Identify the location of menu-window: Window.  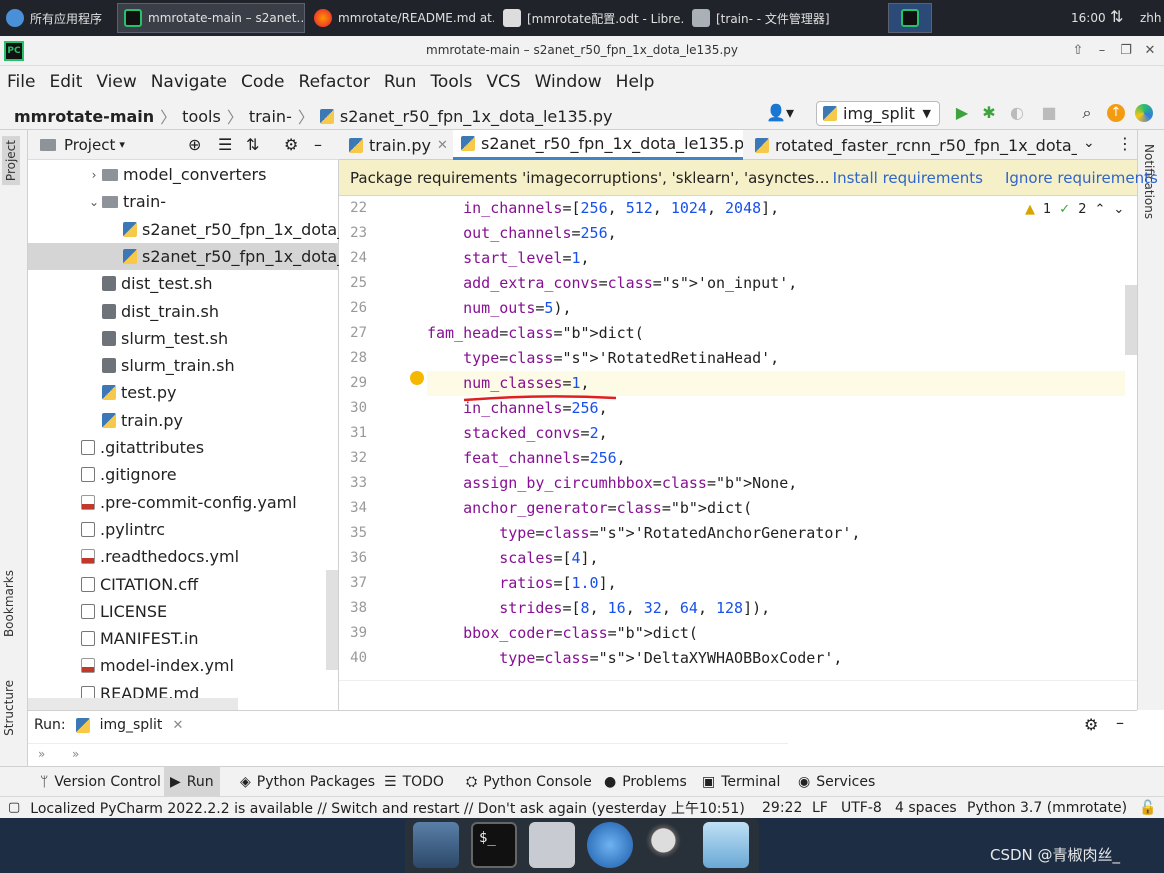
(568, 82).